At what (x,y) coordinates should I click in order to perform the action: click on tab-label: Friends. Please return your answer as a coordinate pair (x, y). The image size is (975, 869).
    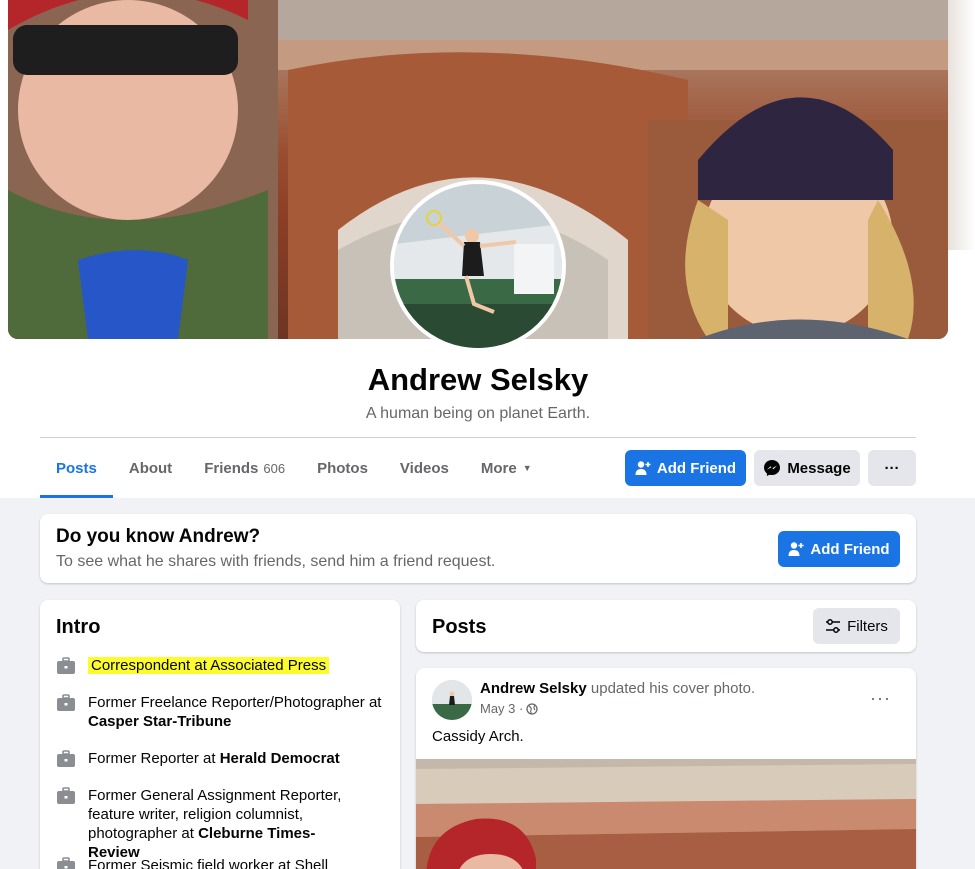
    Looking at the image, I should click on (231, 468).